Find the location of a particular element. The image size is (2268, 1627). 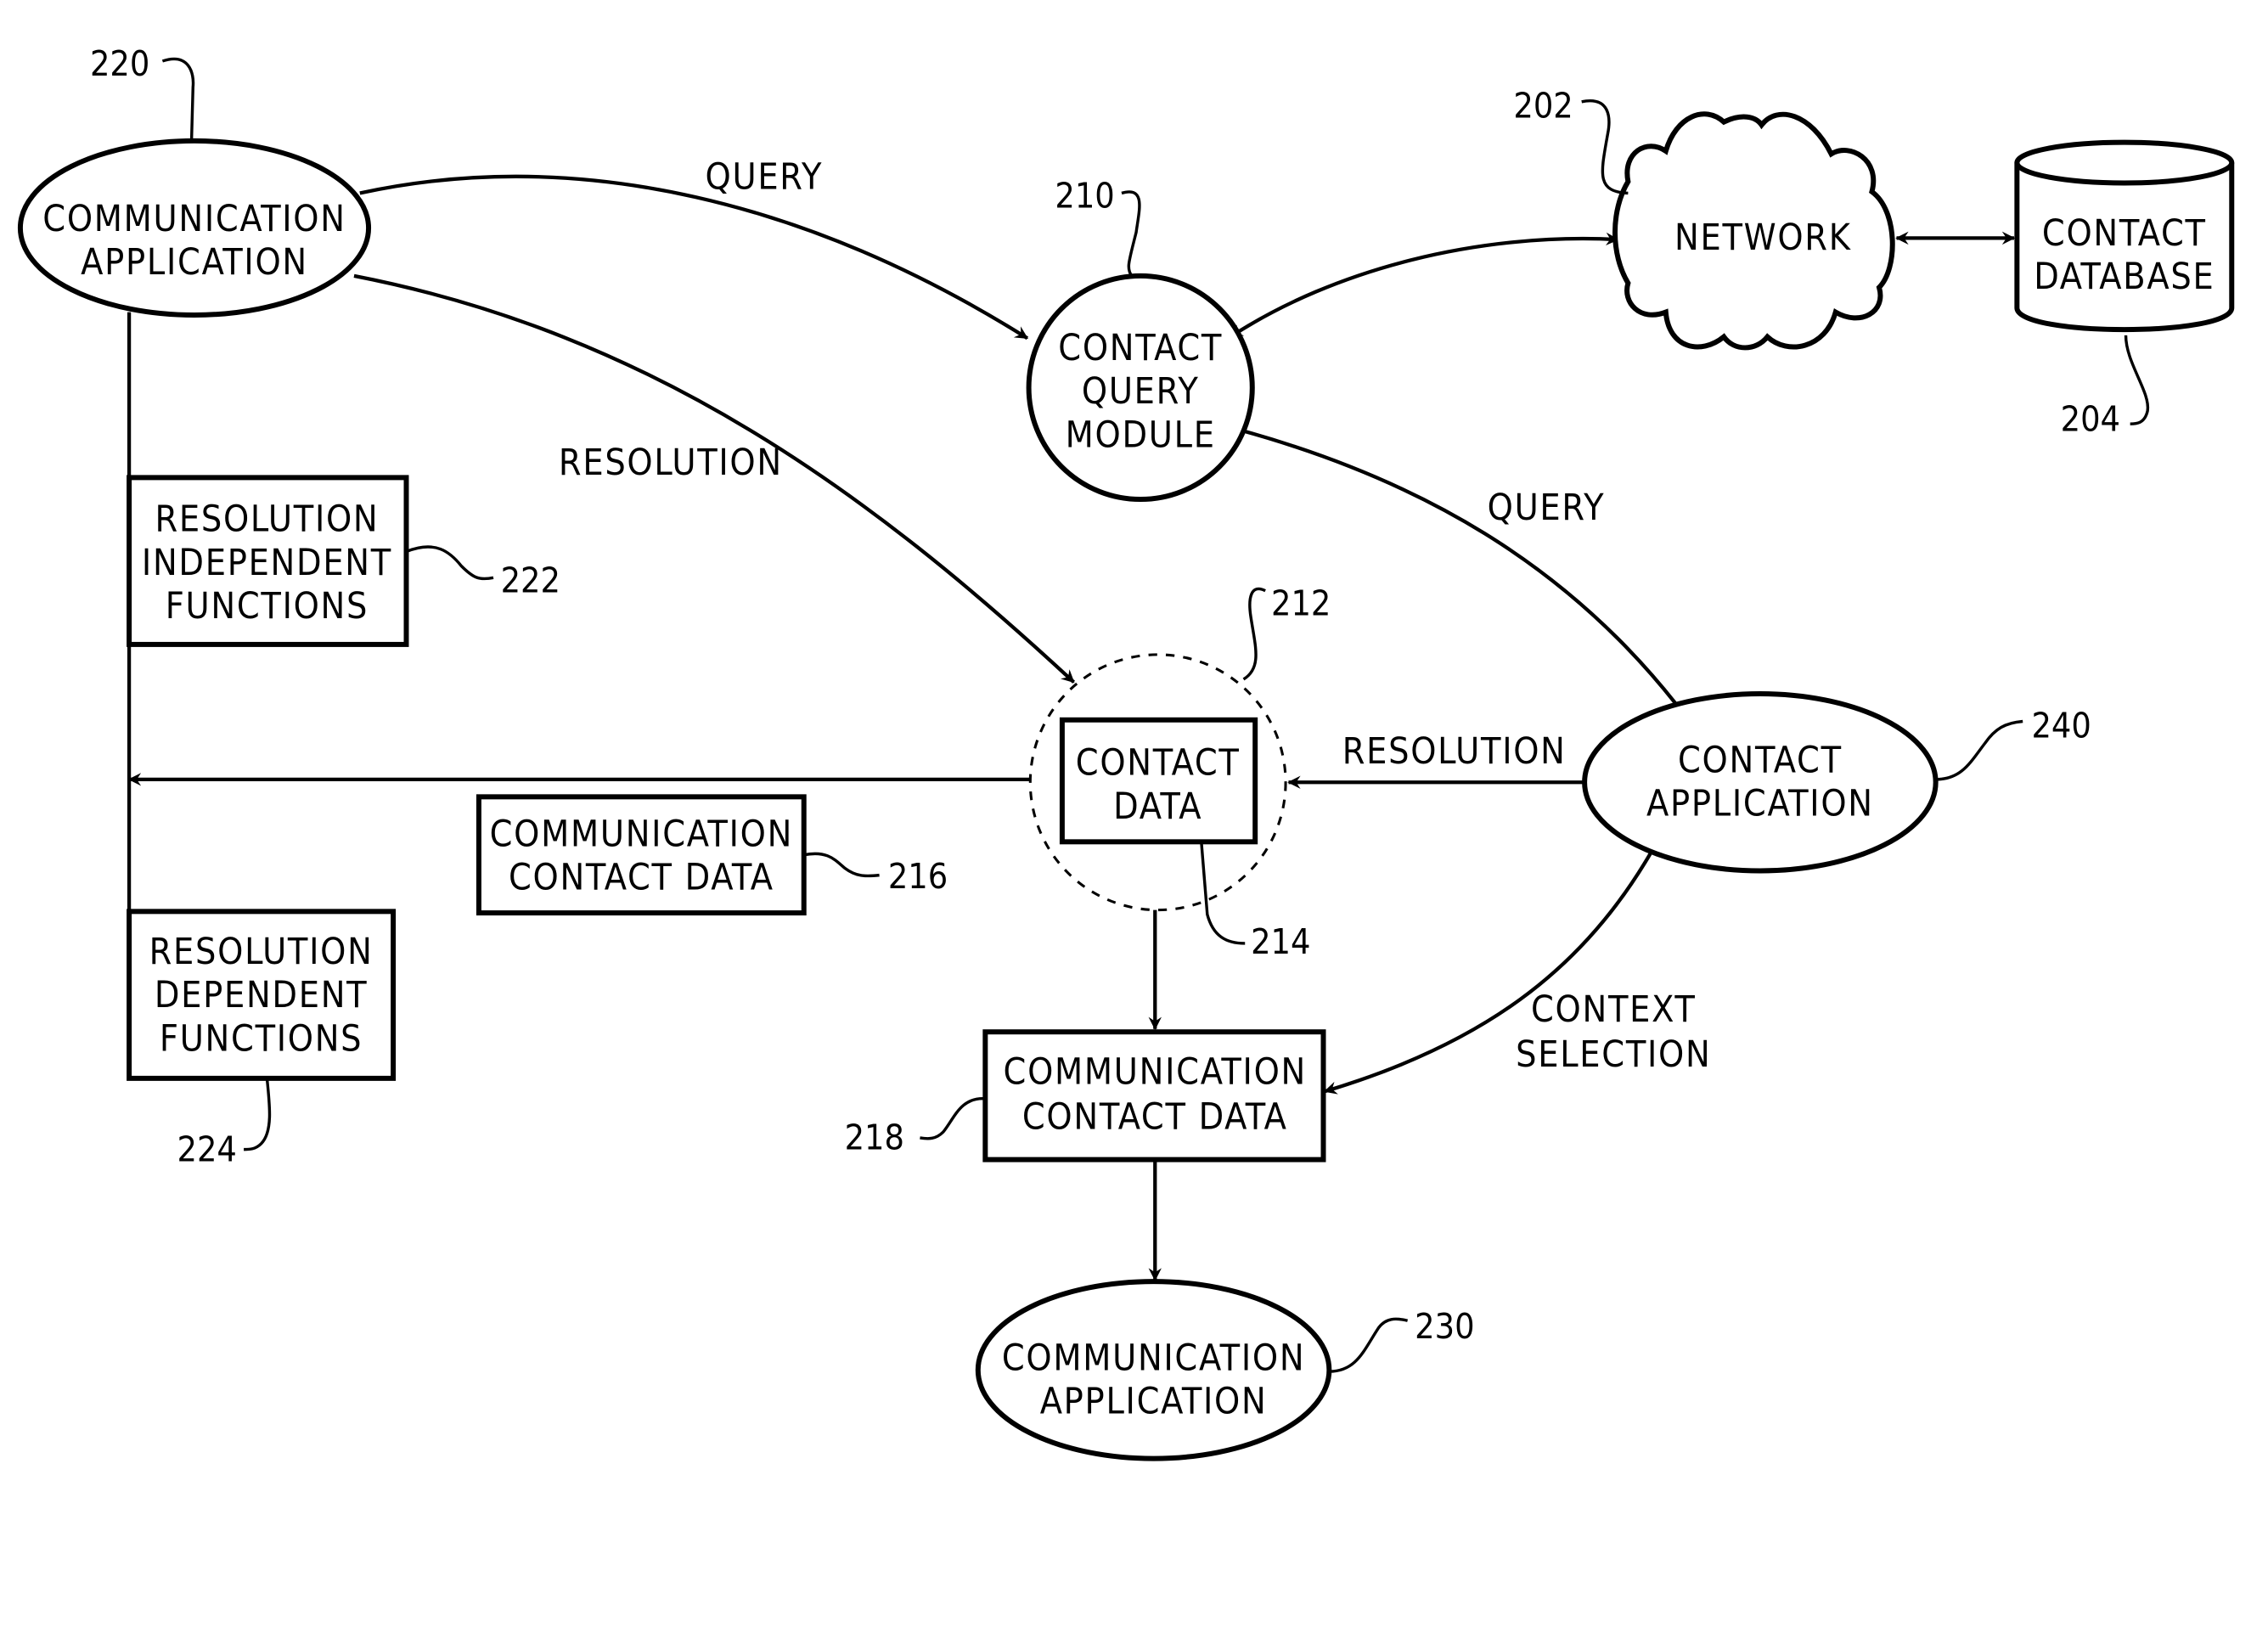

ref-220: 220 is located at coordinates (119, 63).